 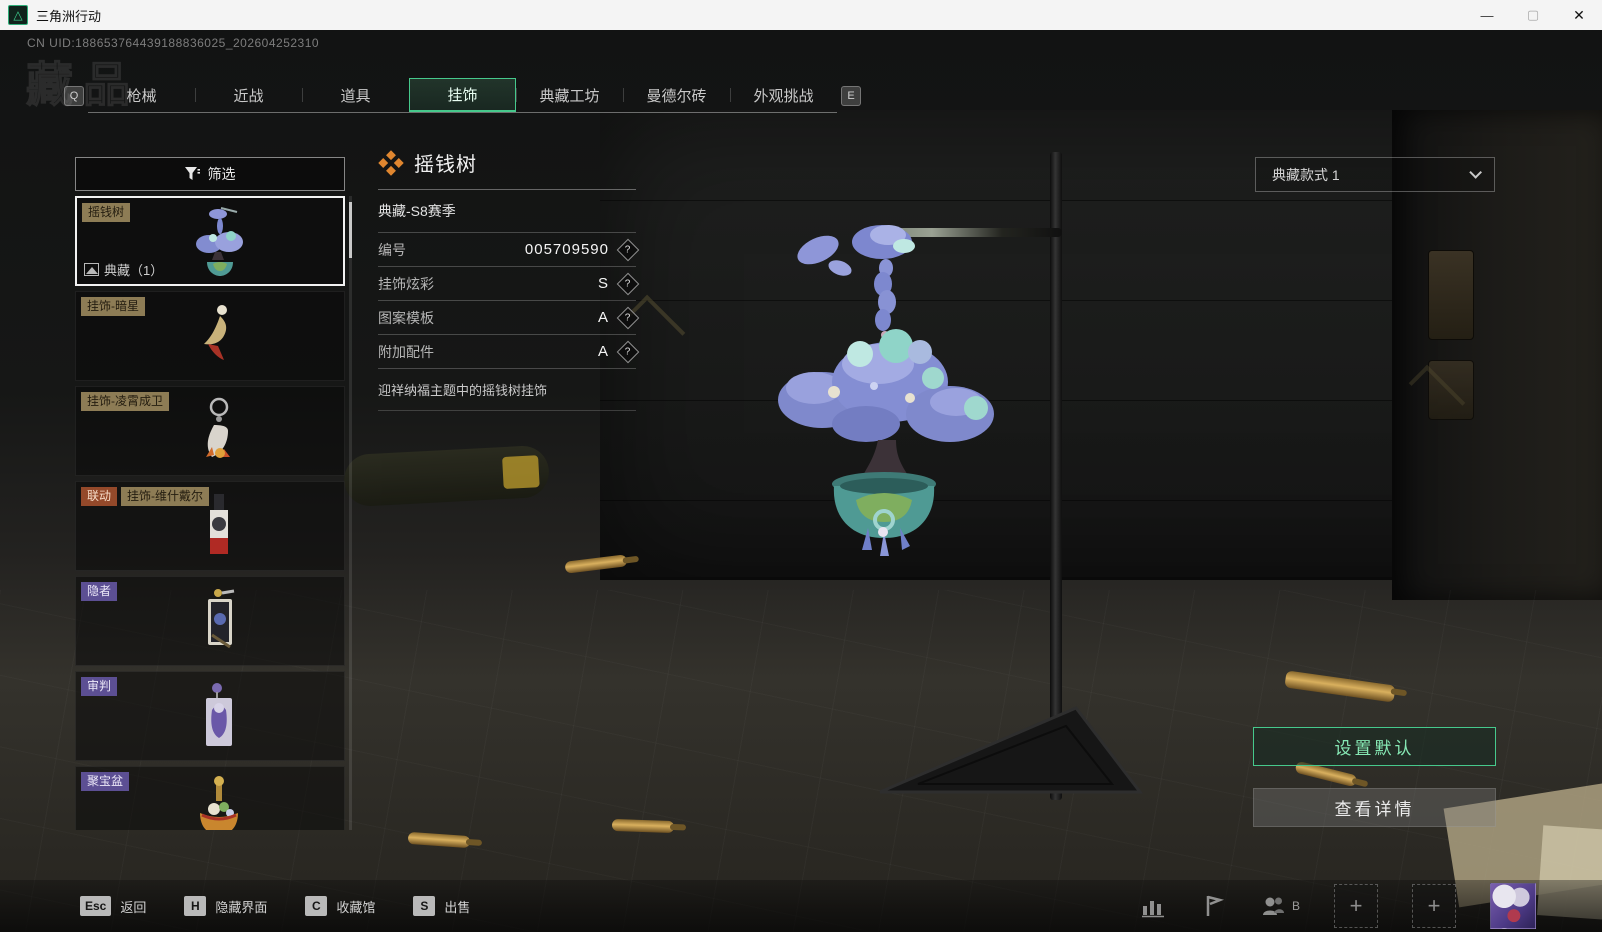 I want to click on rarity-badge: 挂饰-暗星, so click(x=113, y=306).